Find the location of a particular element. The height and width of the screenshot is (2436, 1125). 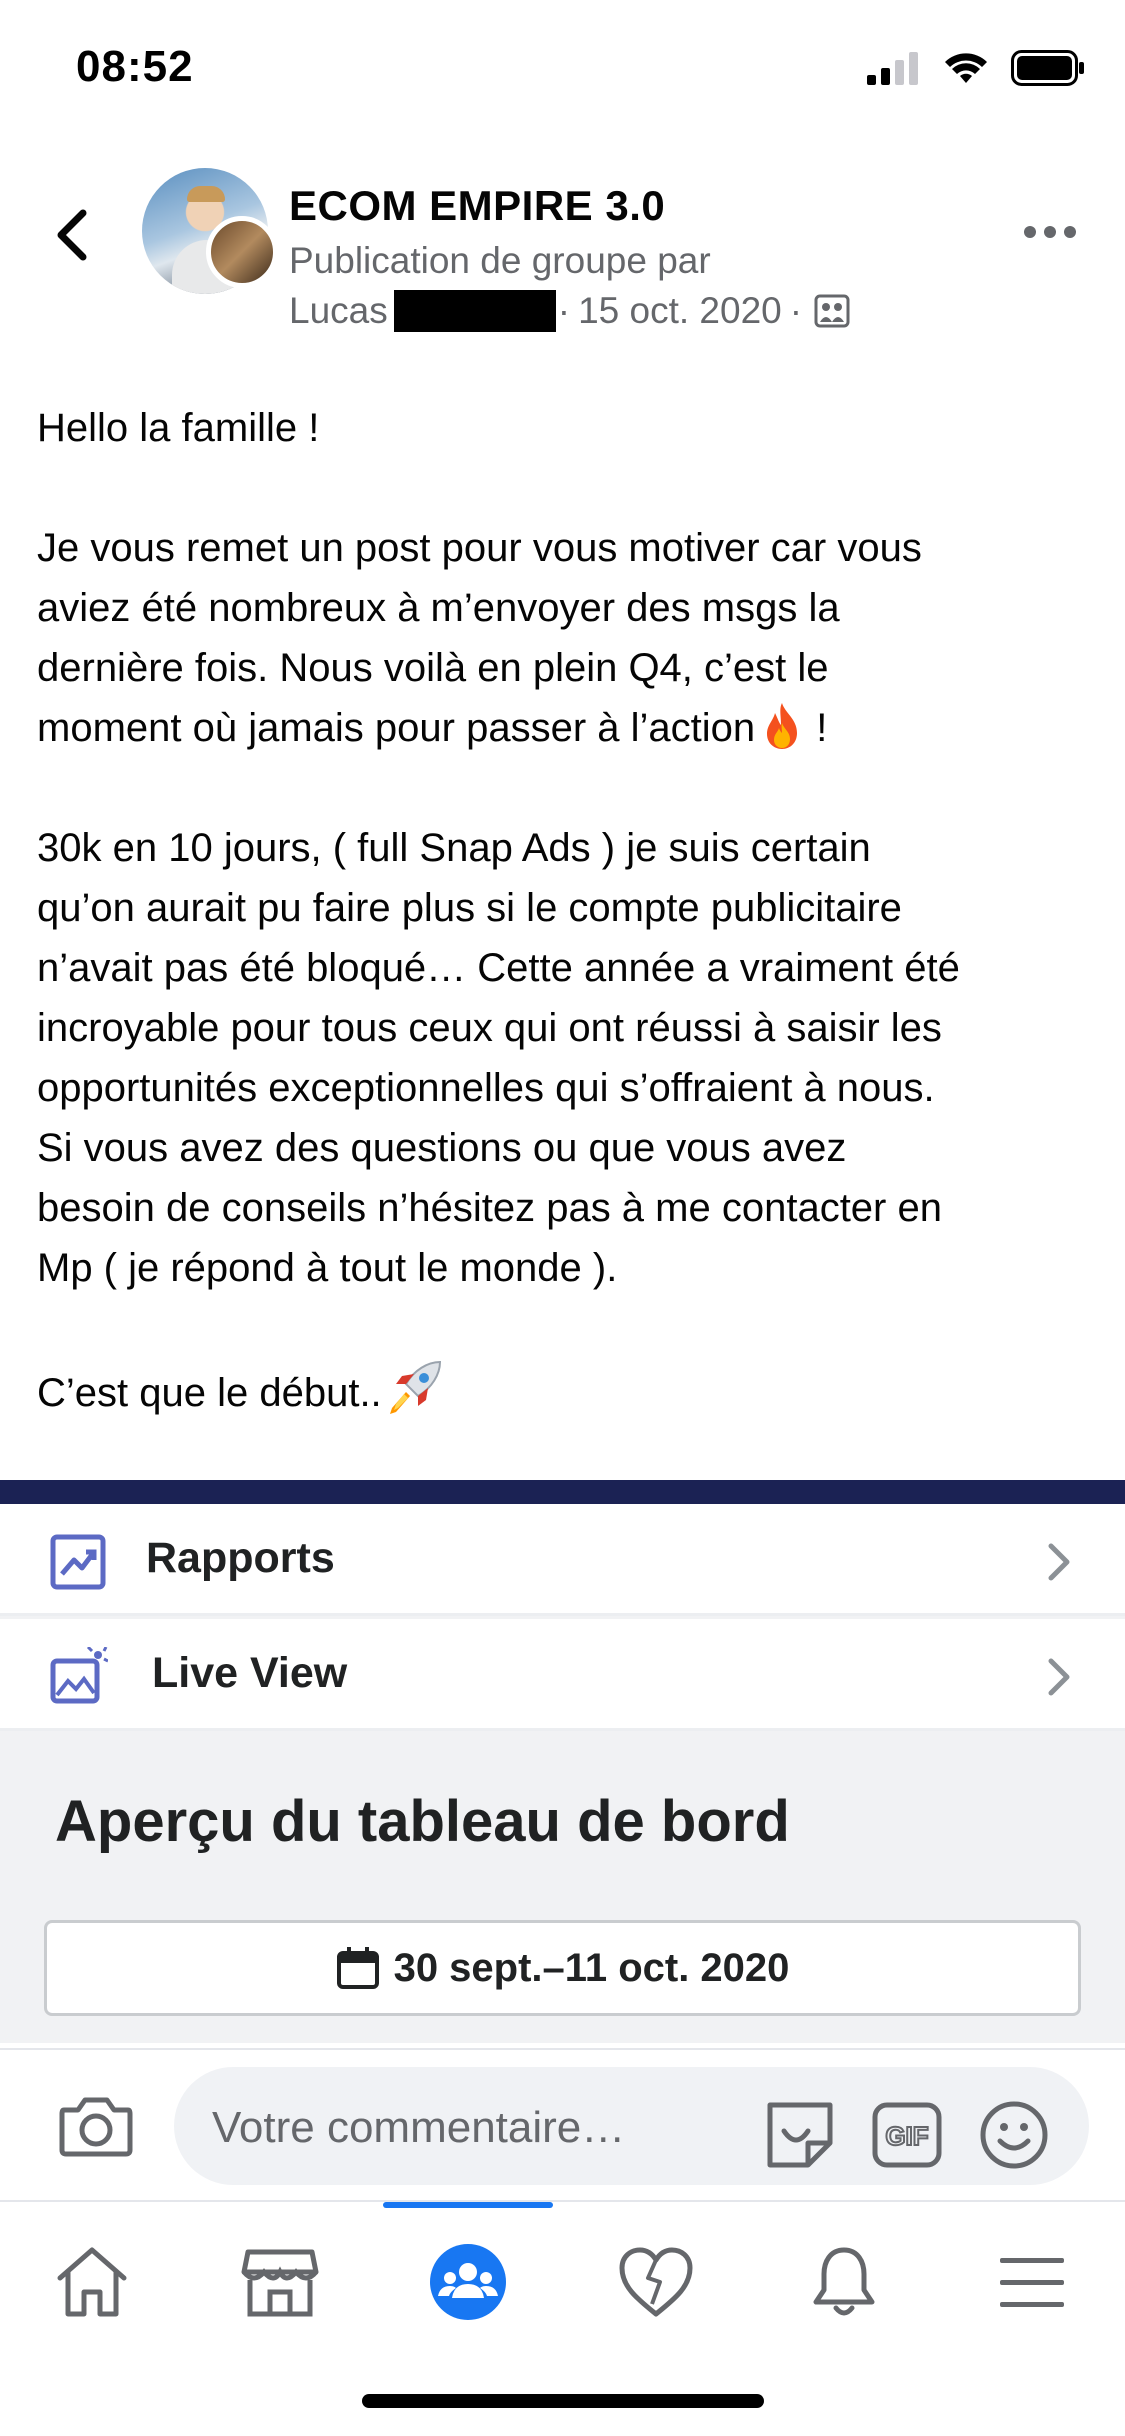

attached-image-header-band is located at coordinates (562, 1492).